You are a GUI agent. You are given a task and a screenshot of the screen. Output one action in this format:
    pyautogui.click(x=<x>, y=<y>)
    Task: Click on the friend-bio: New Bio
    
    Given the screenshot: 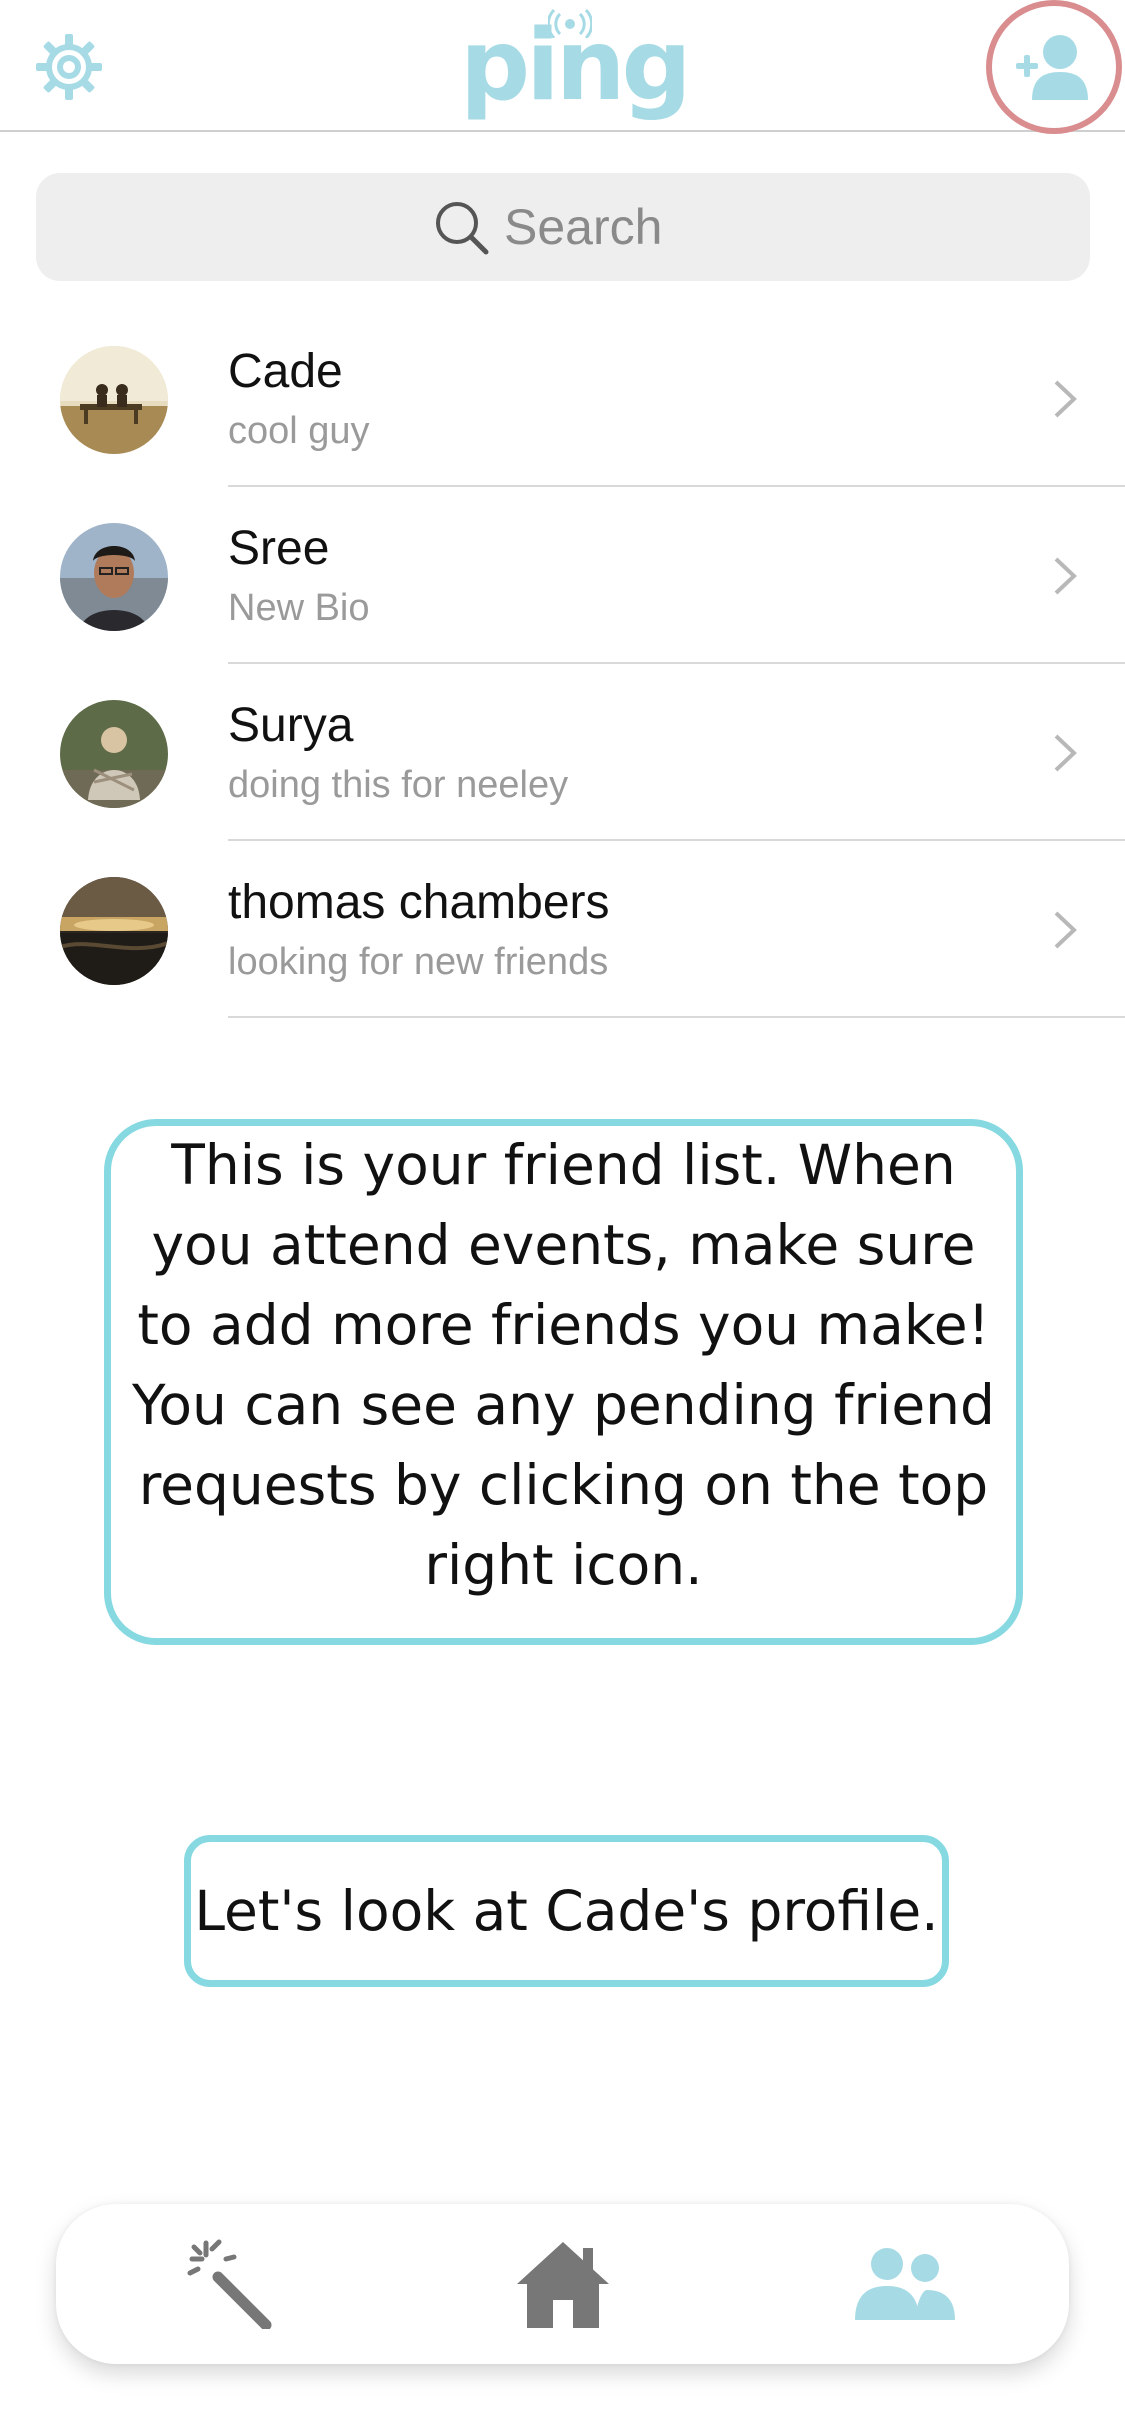 What is the action you would take?
    pyautogui.click(x=299, y=608)
    